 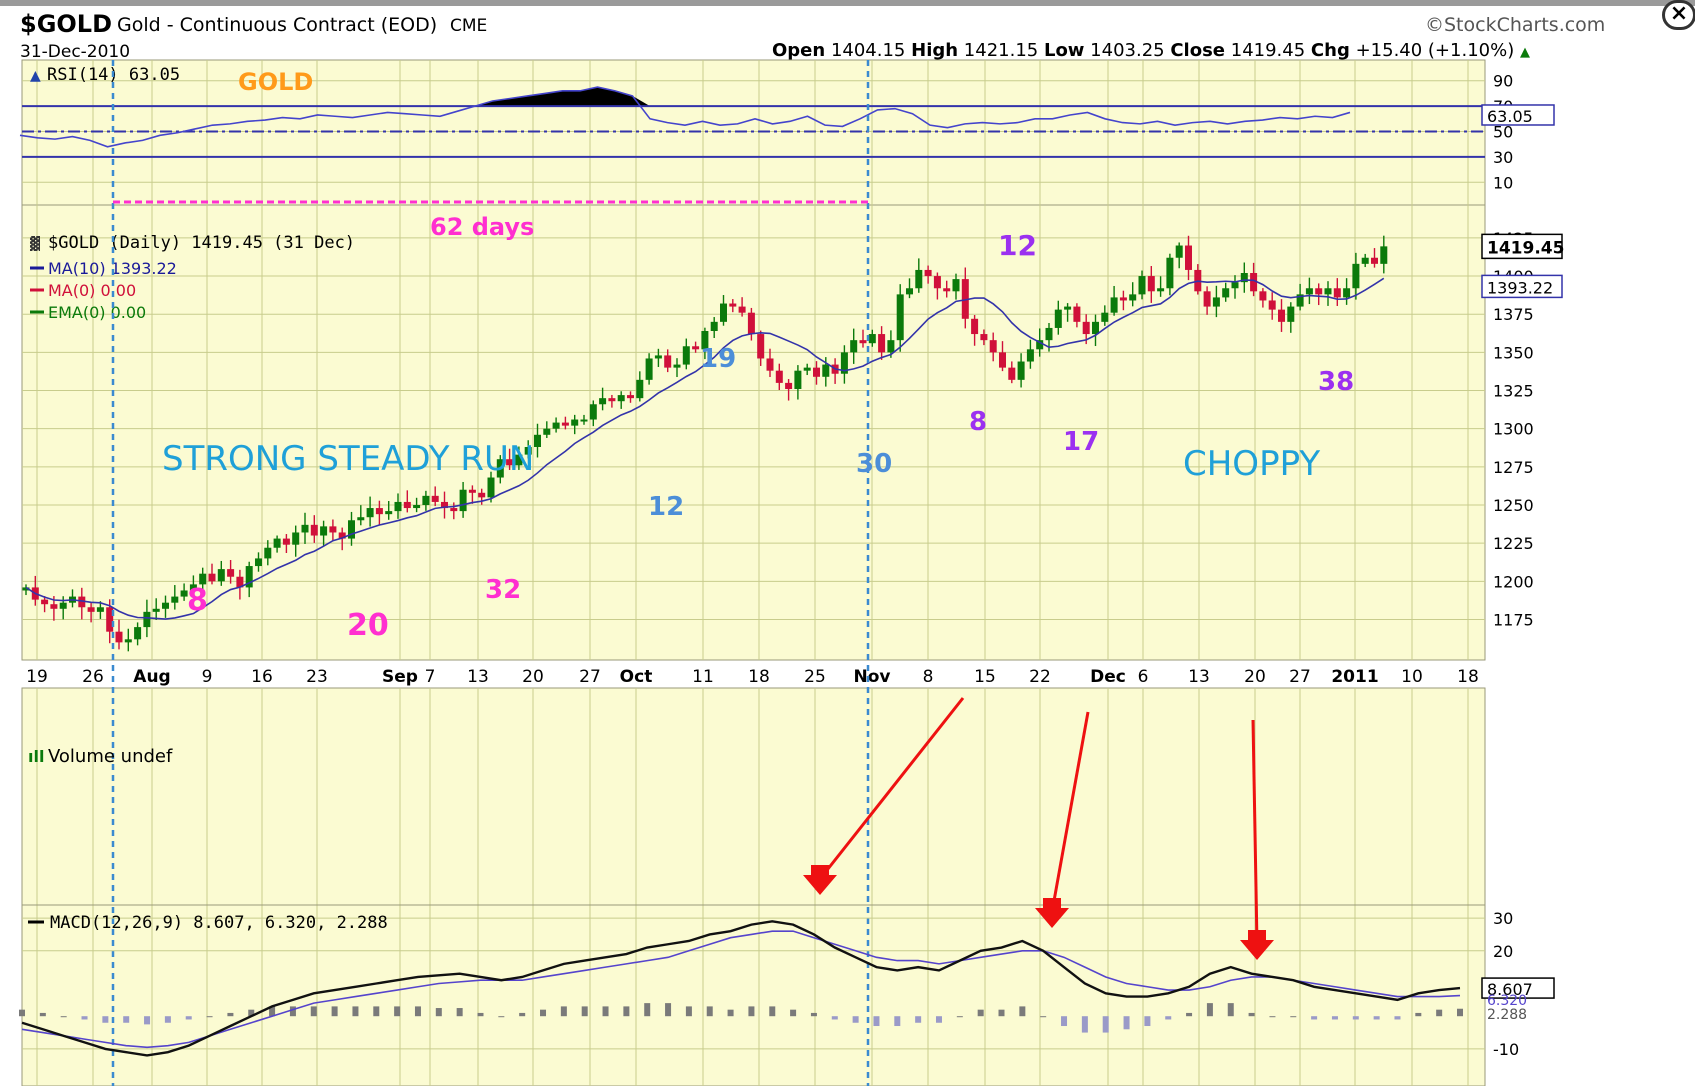 I want to click on x-tick-label: 18, so click(x=1468, y=677).